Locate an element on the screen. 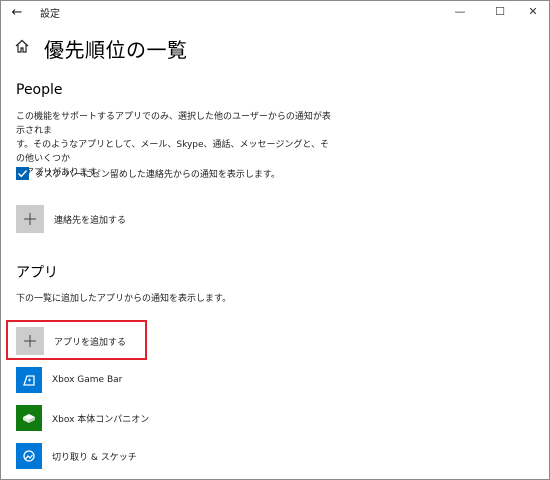 This screenshot has width=550, height=480. pinned-contacts-checkbox is located at coordinates (22, 173).